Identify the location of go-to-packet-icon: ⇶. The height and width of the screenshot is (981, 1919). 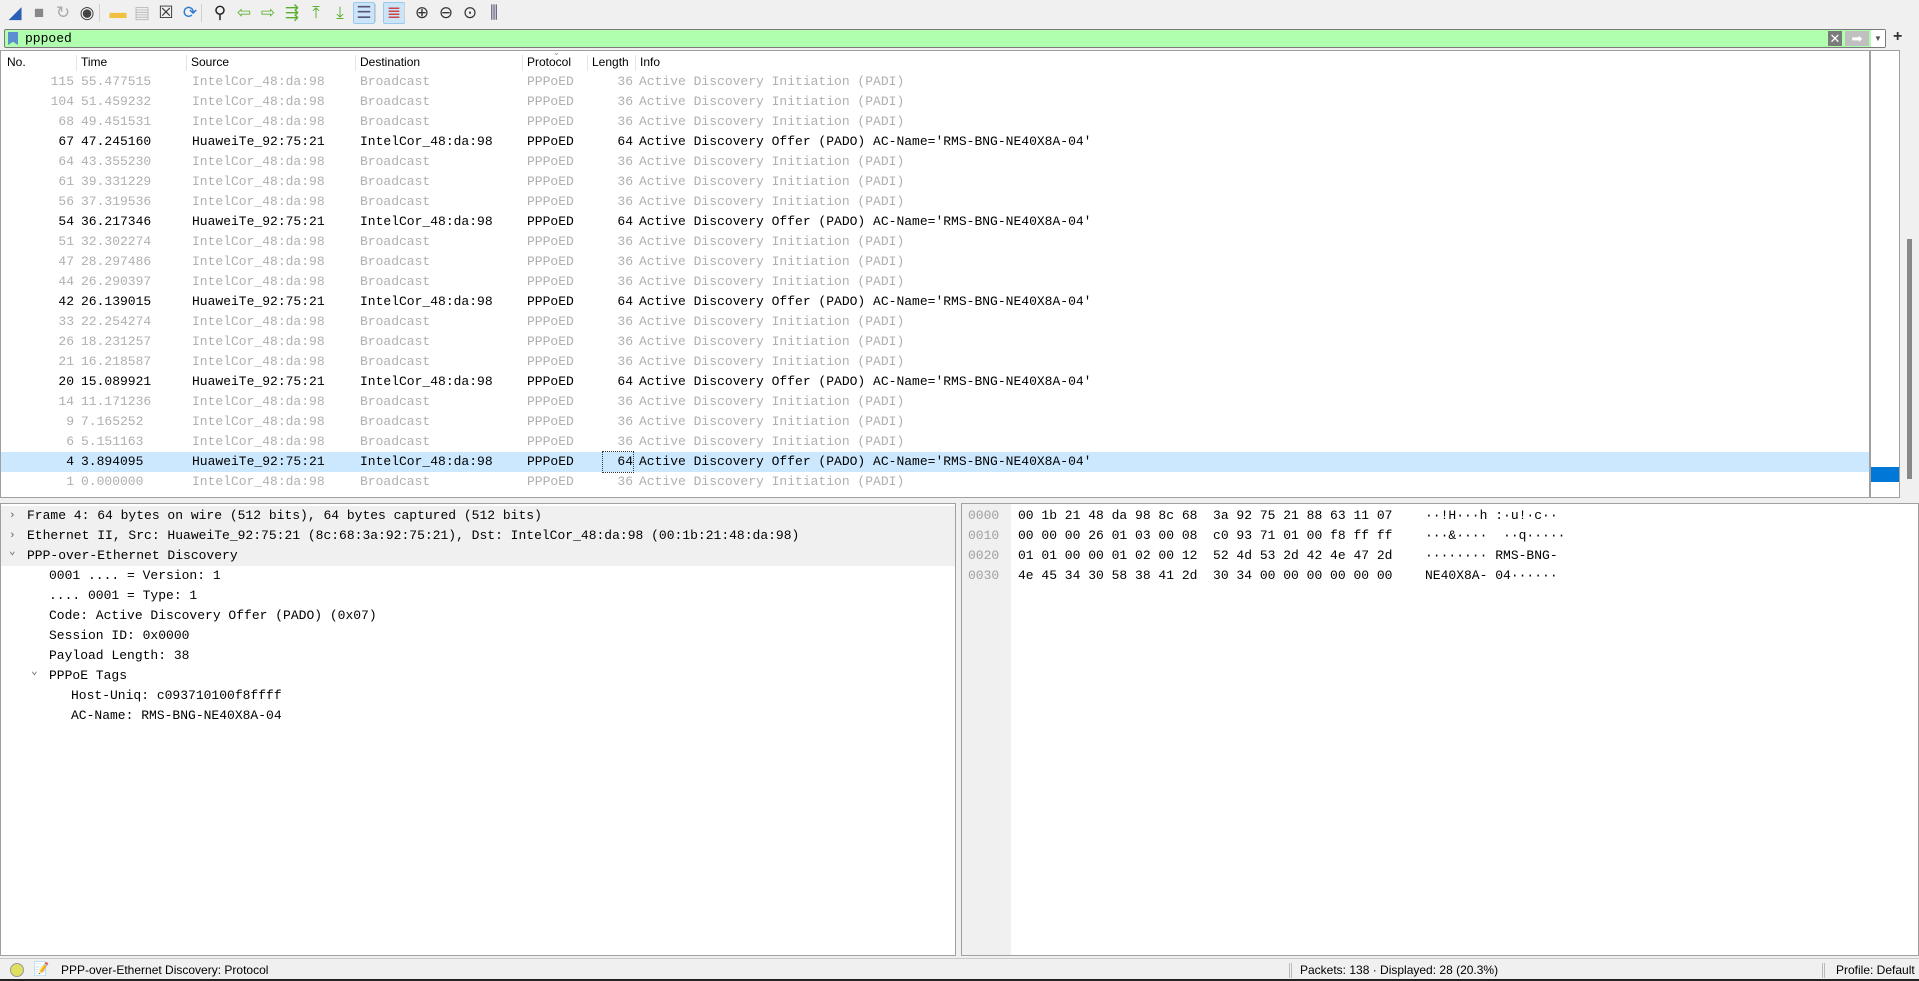
(292, 13).